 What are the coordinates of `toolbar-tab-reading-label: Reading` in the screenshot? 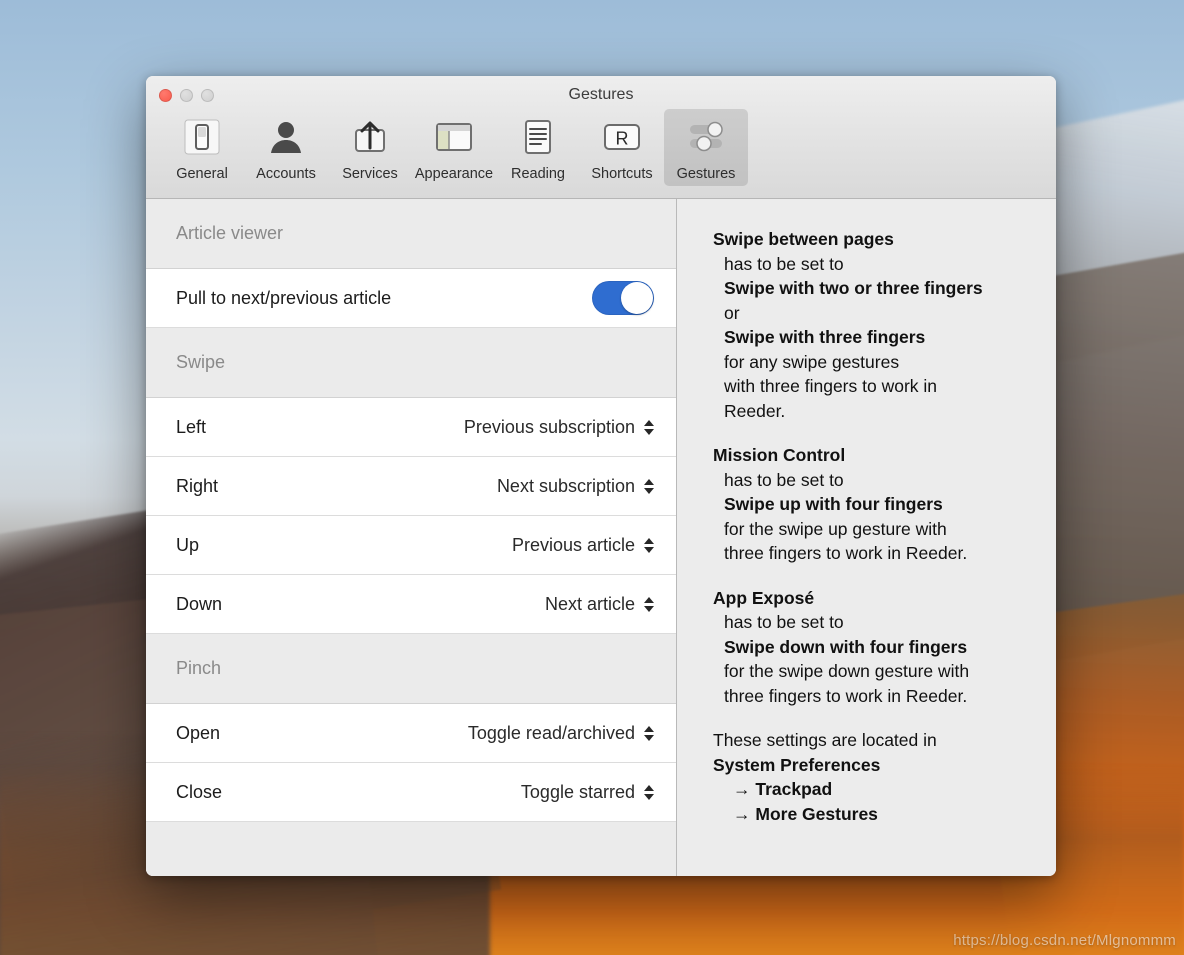 It's located at (537, 174).